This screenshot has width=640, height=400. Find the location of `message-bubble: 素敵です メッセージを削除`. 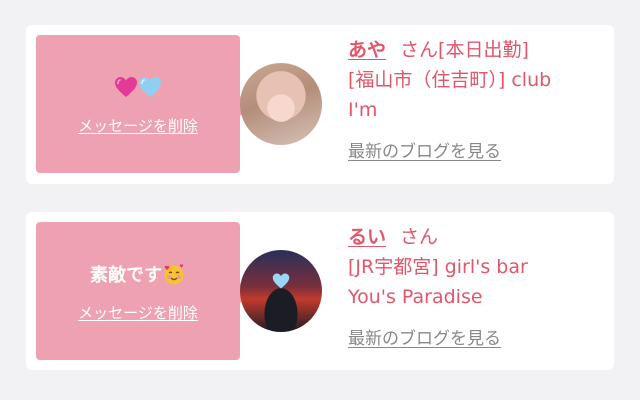

message-bubble: 素敵です メッセージを削除 is located at coordinates (143, 291).